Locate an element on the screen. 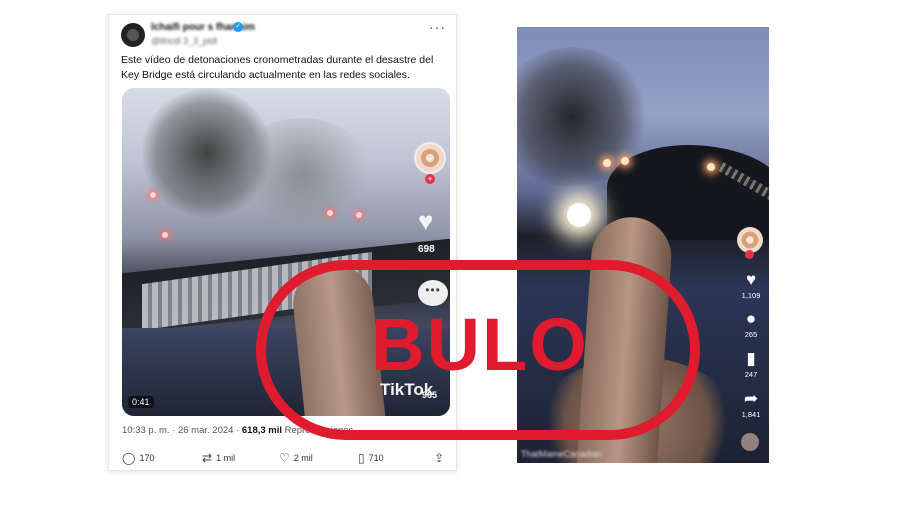  bookmark-button: ▯ 710 is located at coordinates (371, 458).